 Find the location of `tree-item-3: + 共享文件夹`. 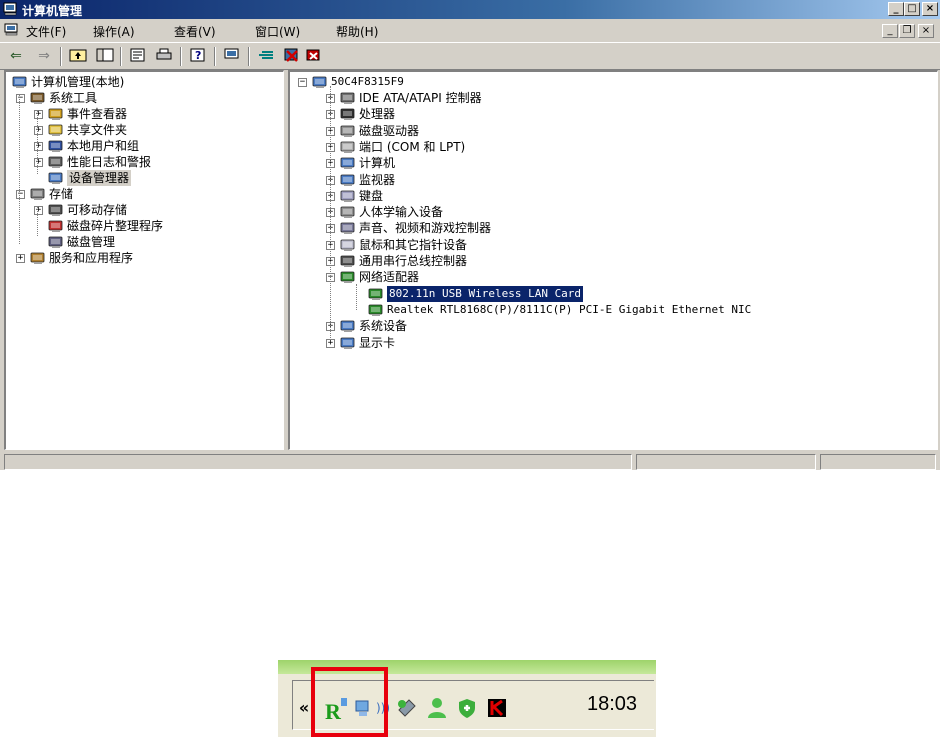

tree-item-3: + 共享文件夹 is located at coordinates (144, 130).